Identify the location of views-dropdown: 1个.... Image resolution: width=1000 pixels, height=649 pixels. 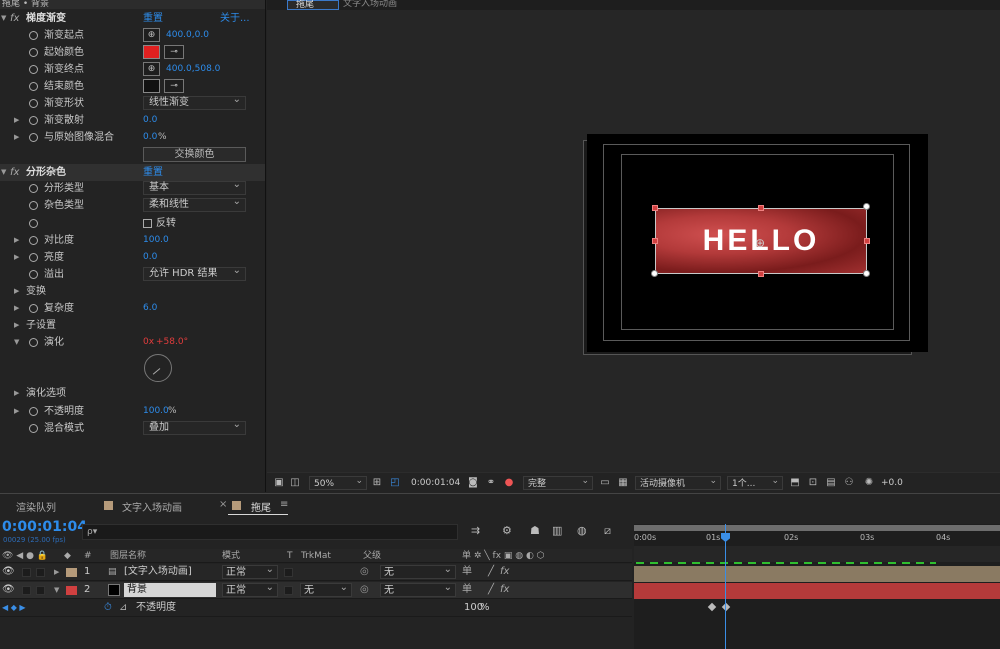
(755, 482).